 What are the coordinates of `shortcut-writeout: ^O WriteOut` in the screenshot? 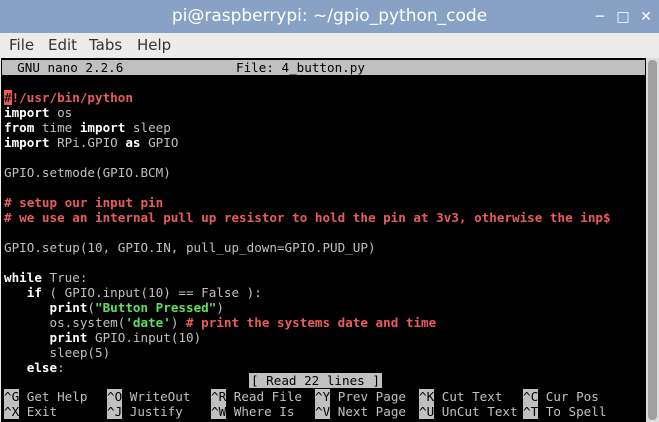 It's located at (148, 396).